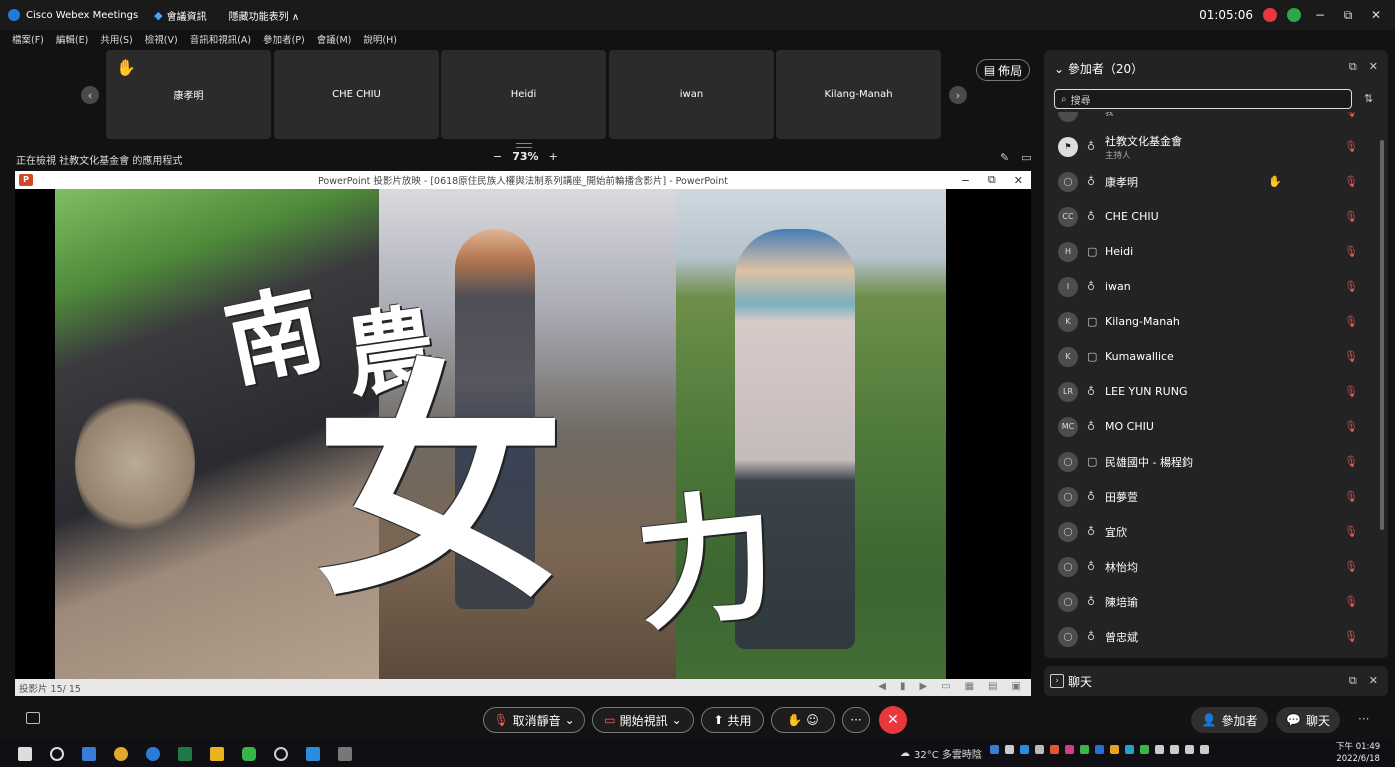 This screenshot has height=767, width=1395. I want to click on end-meeting-button: ✕, so click(893, 720).